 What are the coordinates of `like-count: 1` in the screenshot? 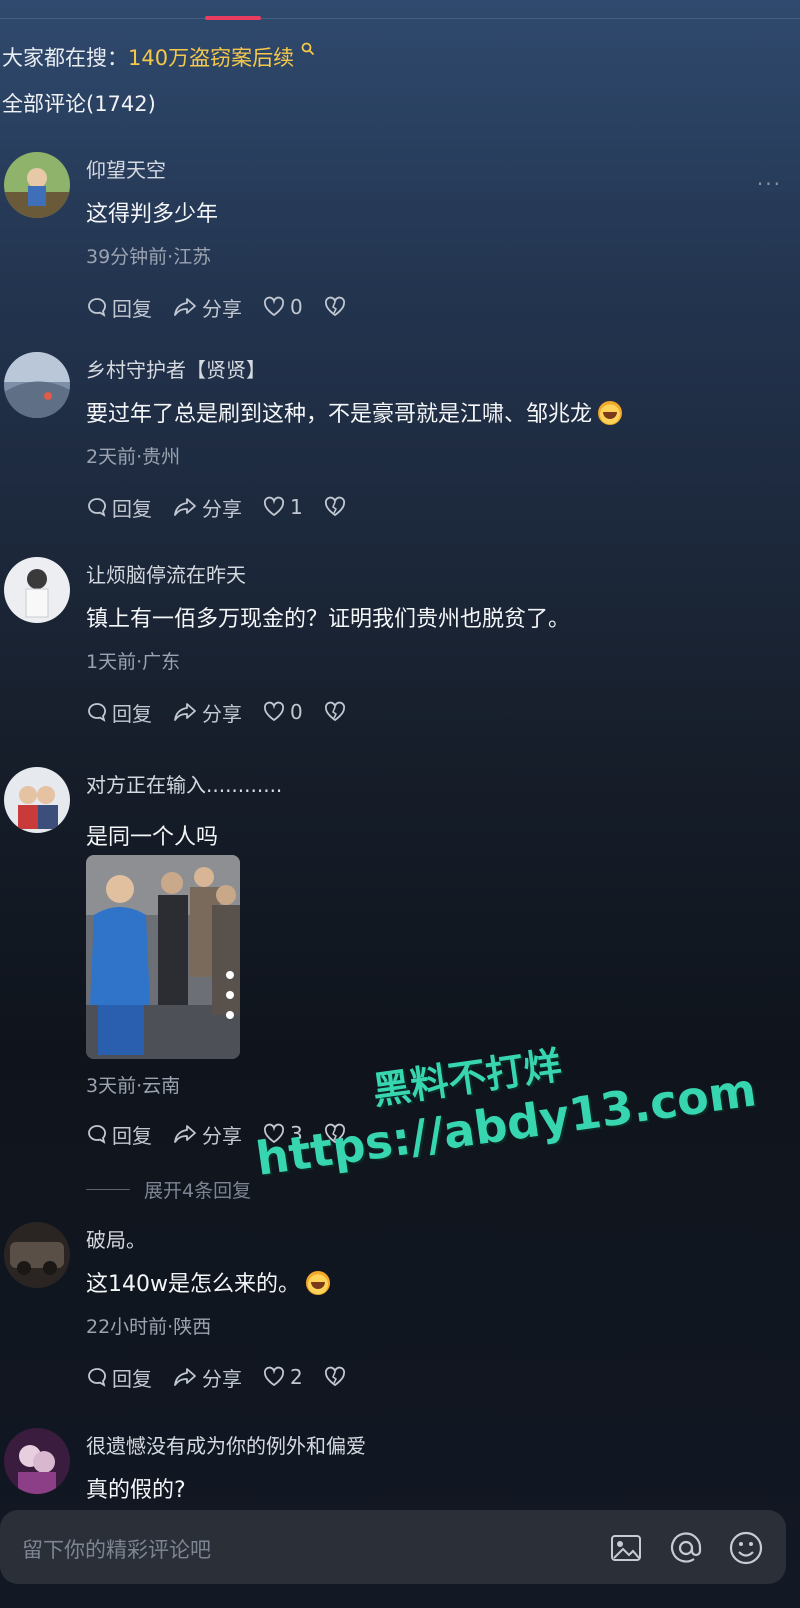 It's located at (296, 507).